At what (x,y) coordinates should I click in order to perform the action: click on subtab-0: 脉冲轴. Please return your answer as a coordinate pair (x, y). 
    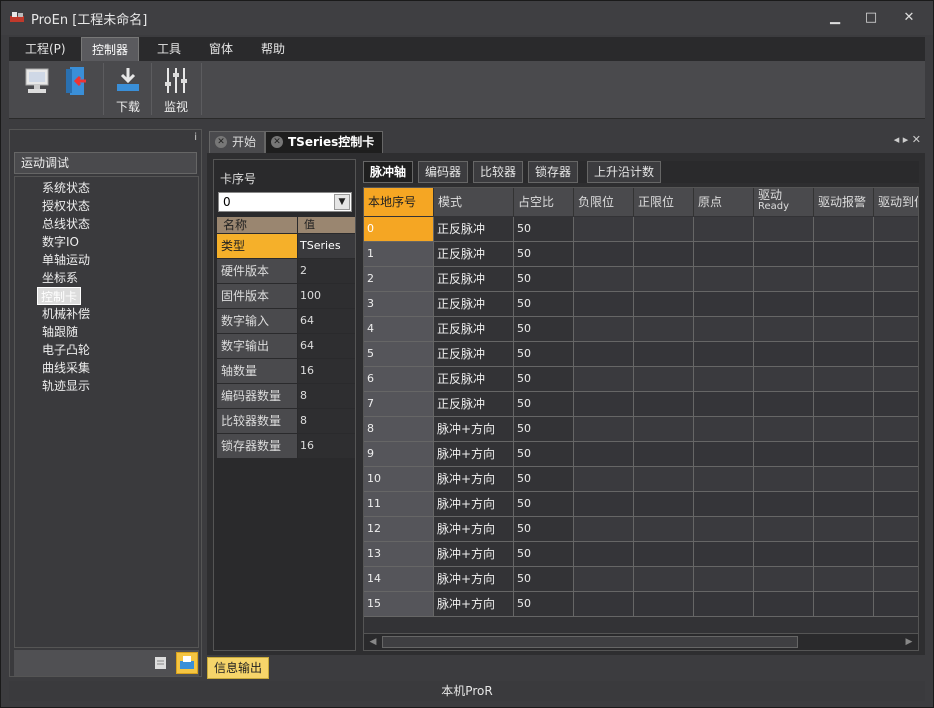
    Looking at the image, I should click on (388, 172).